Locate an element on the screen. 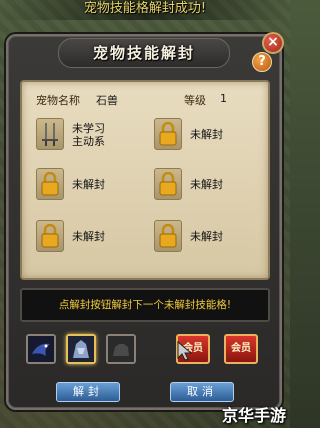 This screenshot has height=428, width=320. watermark-logo: 京华手游 is located at coordinates (253, 415).